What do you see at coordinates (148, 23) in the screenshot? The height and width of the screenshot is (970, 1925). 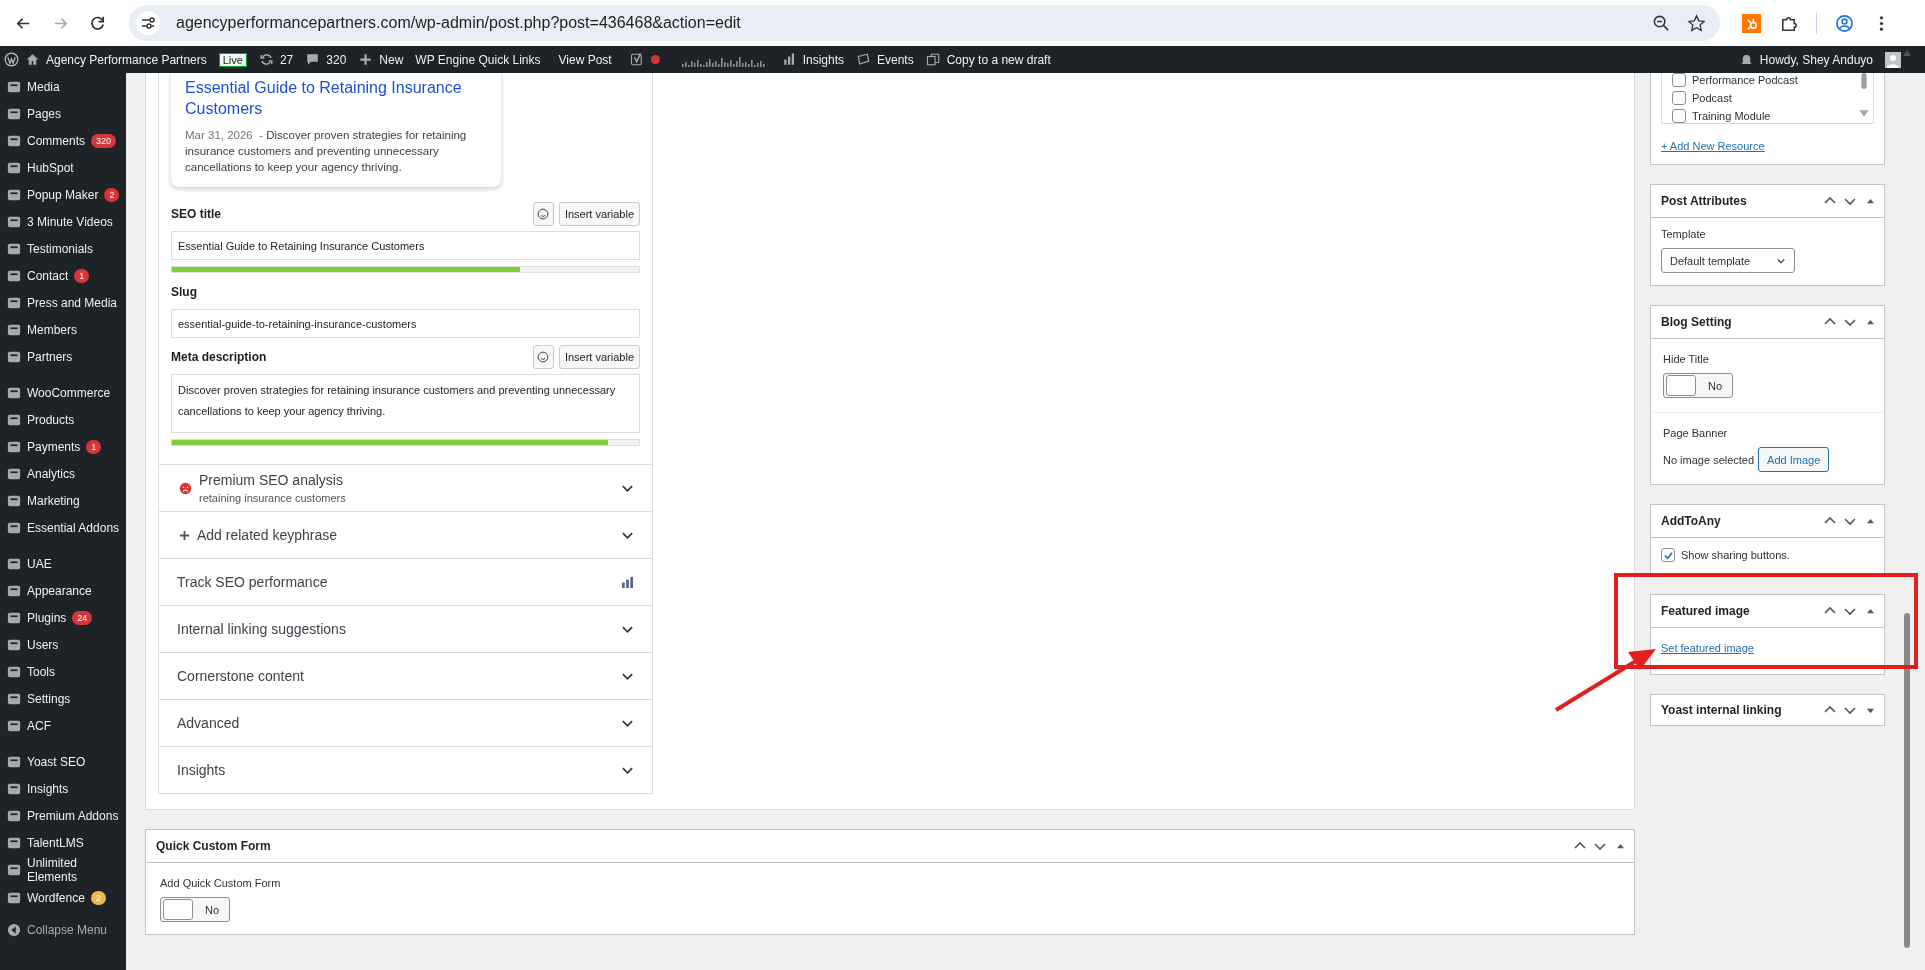 I see `site-settings-icon` at bounding box center [148, 23].